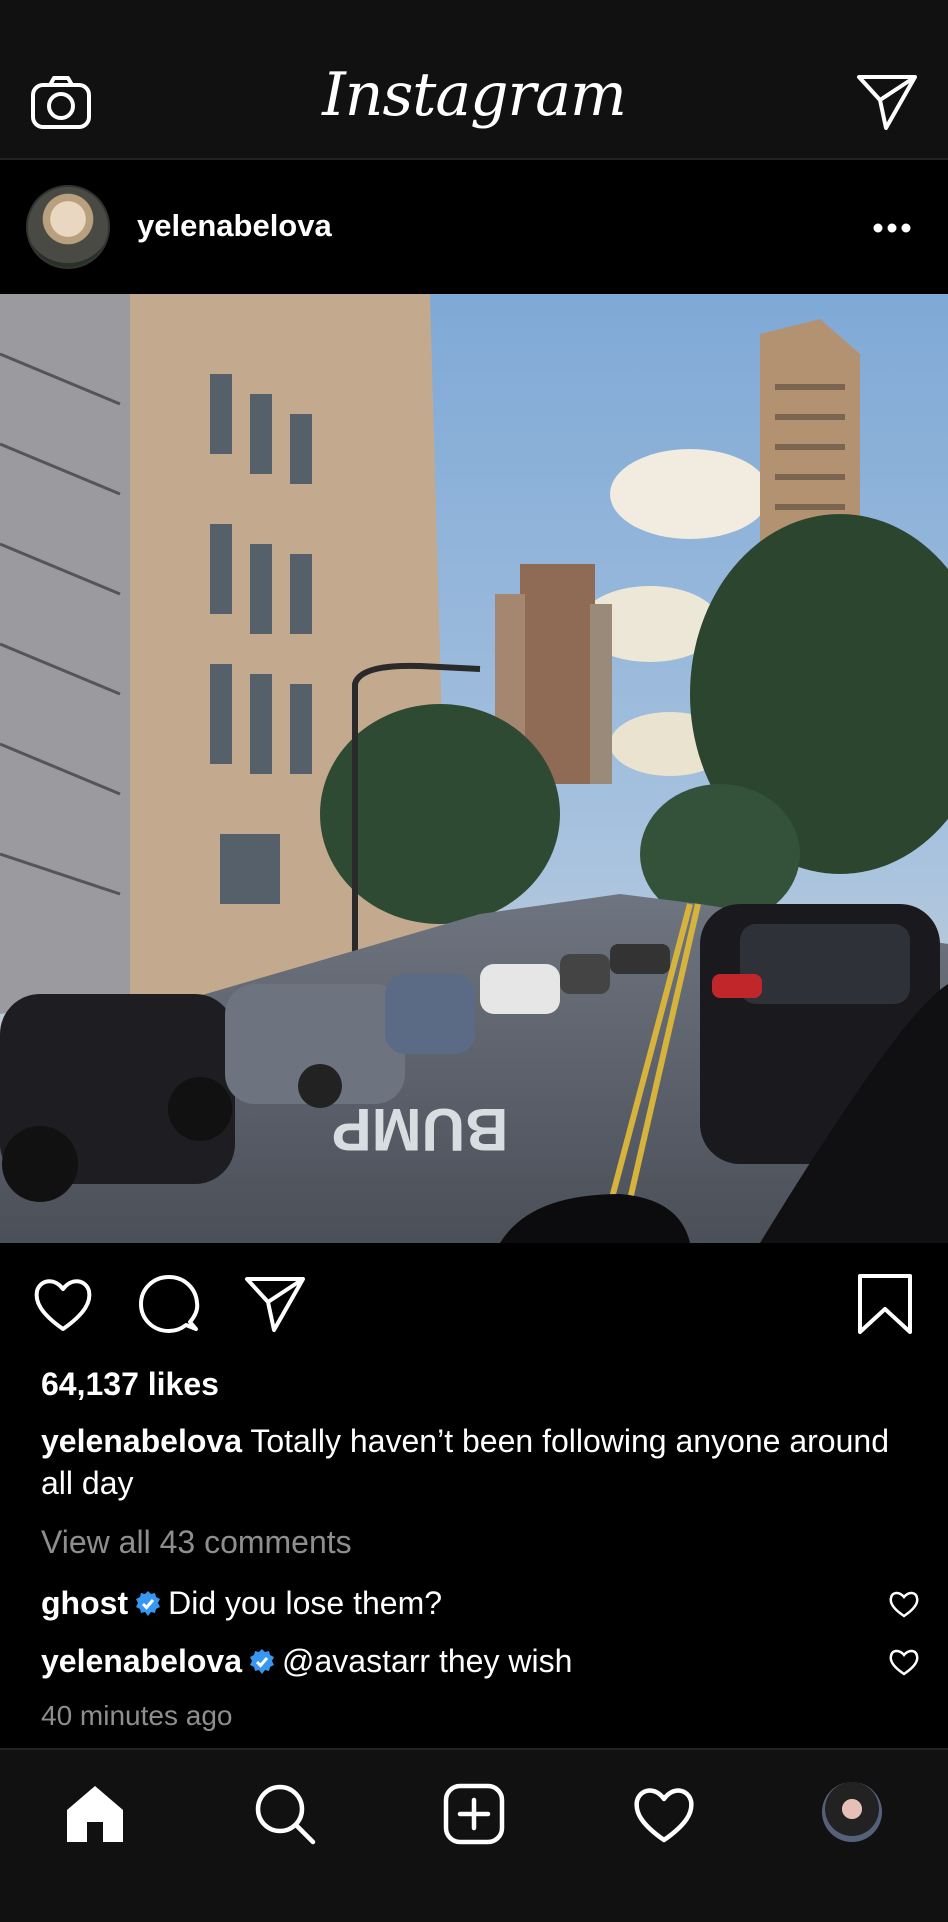 The height and width of the screenshot is (1922, 948). What do you see at coordinates (285, 1814) in the screenshot?
I see `search-icon` at bounding box center [285, 1814].